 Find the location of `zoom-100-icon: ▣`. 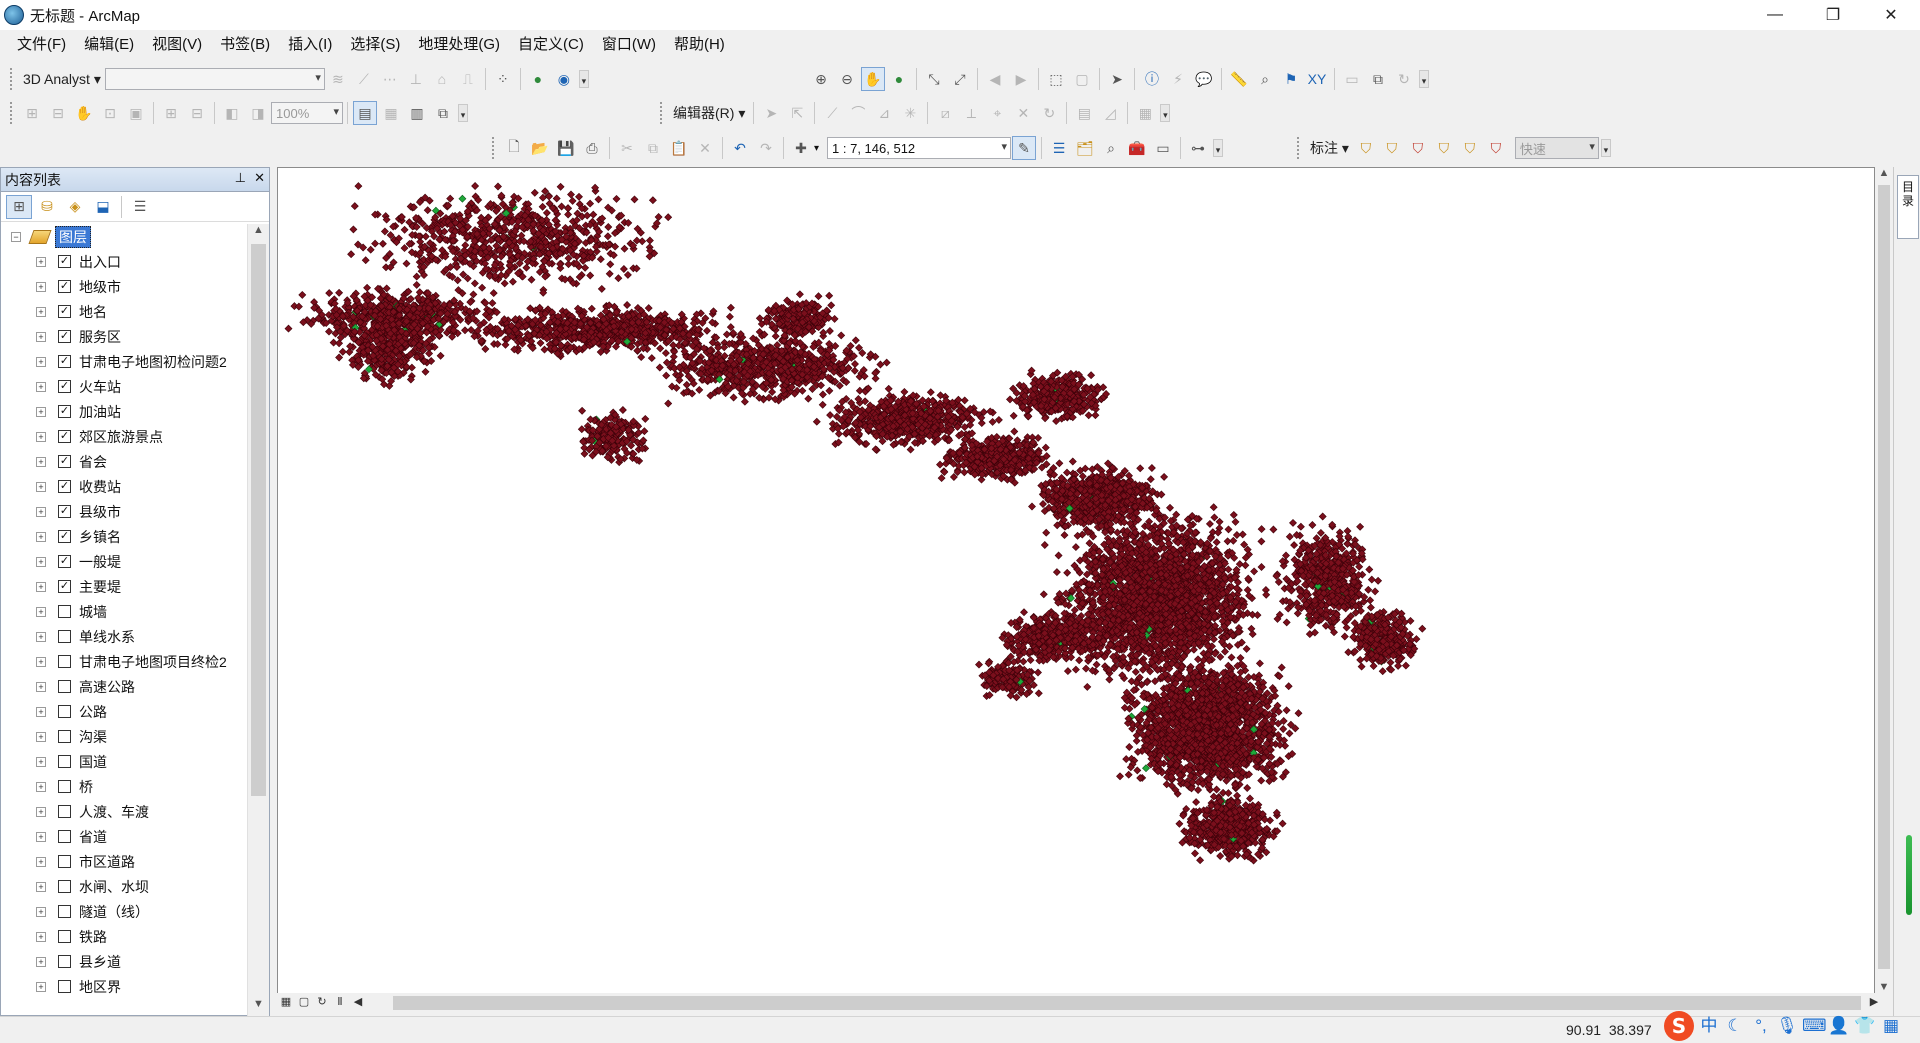

zoom-100-icon: ▣ is located at coordinates (136, 113).